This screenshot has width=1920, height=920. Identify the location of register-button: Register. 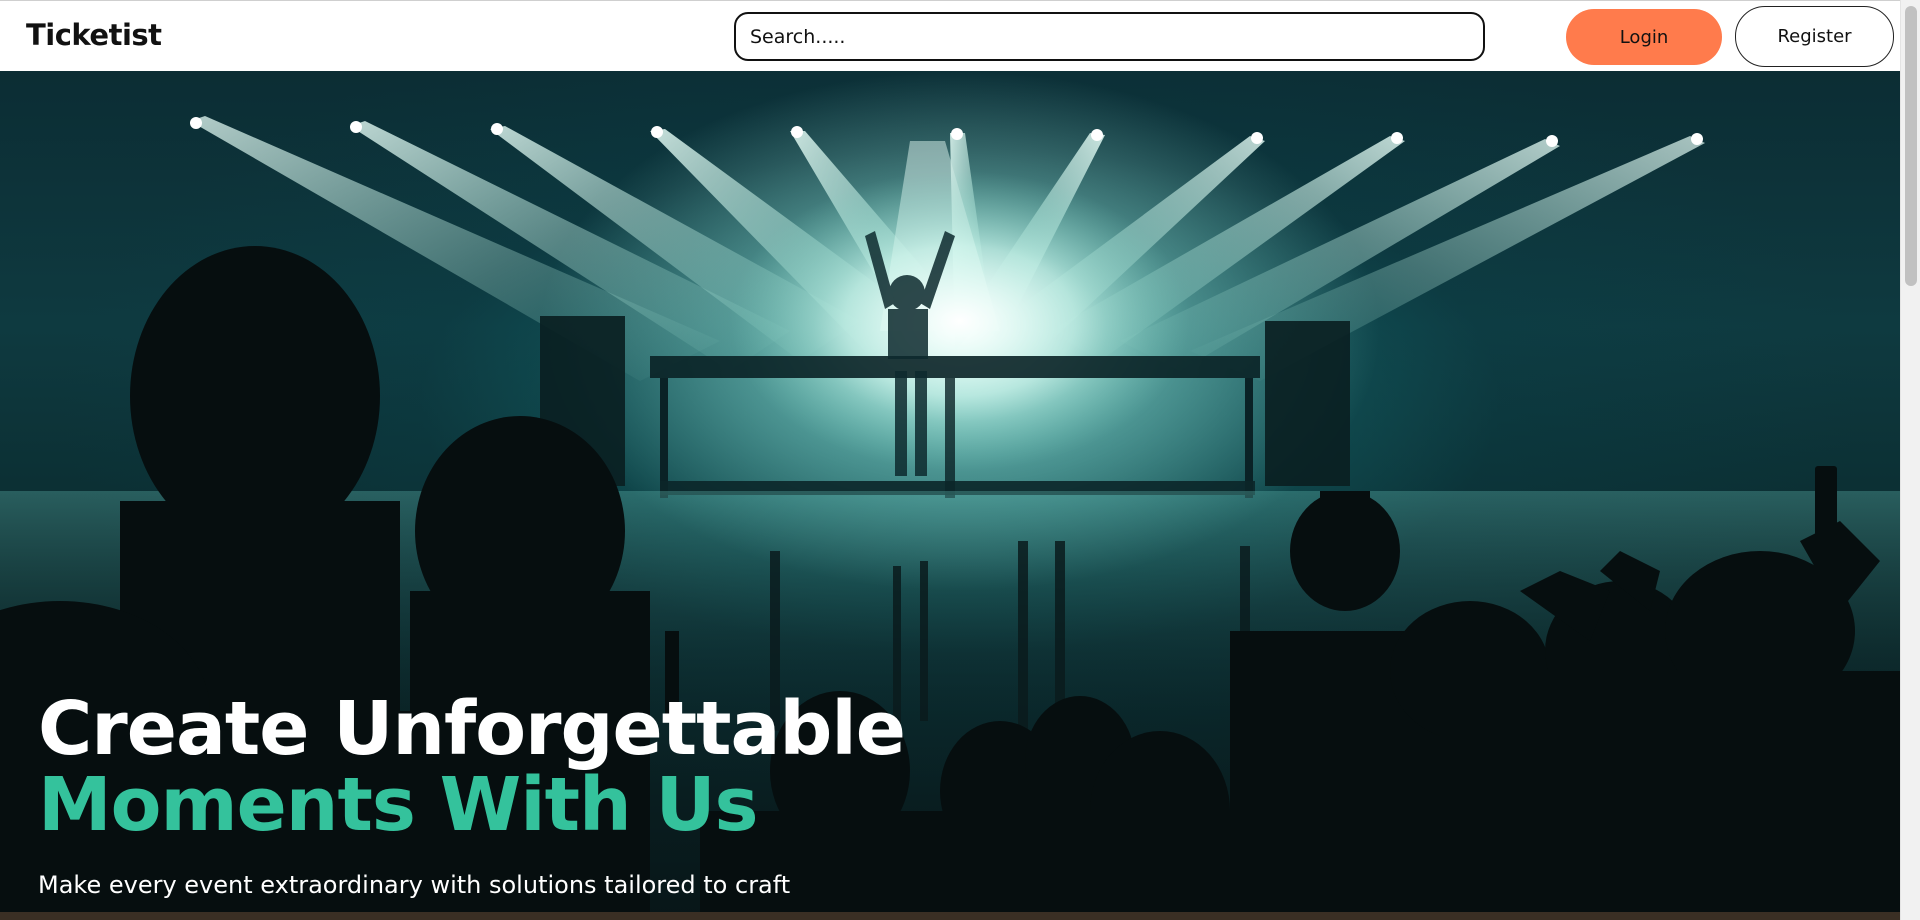
(1814, 36).